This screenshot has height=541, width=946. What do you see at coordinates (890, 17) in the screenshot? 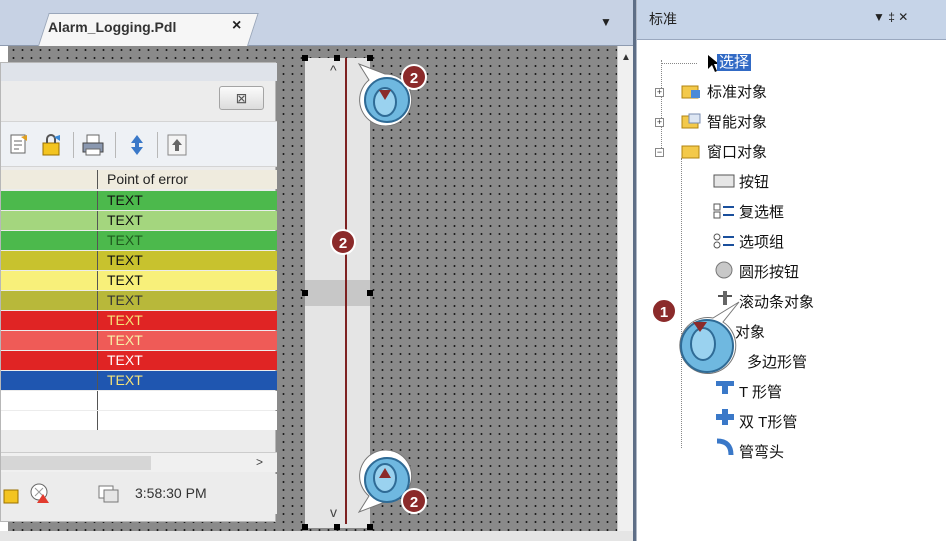
I see `panel-controls: ▼ ‡ ✕` at bounding box center [890, 17].